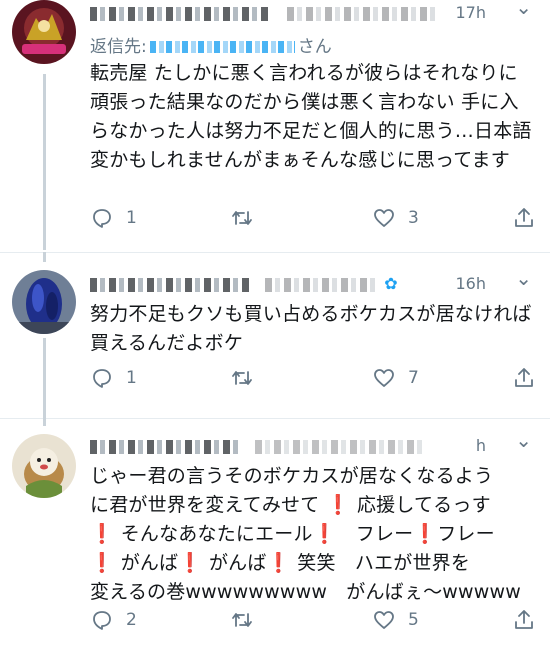  Describe the element at coordinates (391, 283) in the screenshot. I see `butterfly-emoji: ✿` at that location.